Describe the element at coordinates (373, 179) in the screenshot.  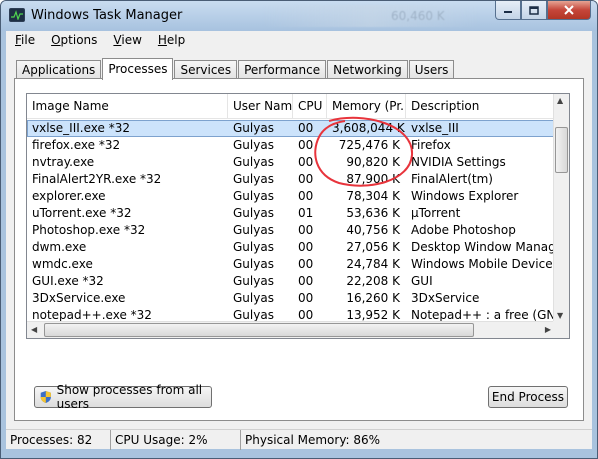
I see `cell-memory: 87,900 K` at that location.